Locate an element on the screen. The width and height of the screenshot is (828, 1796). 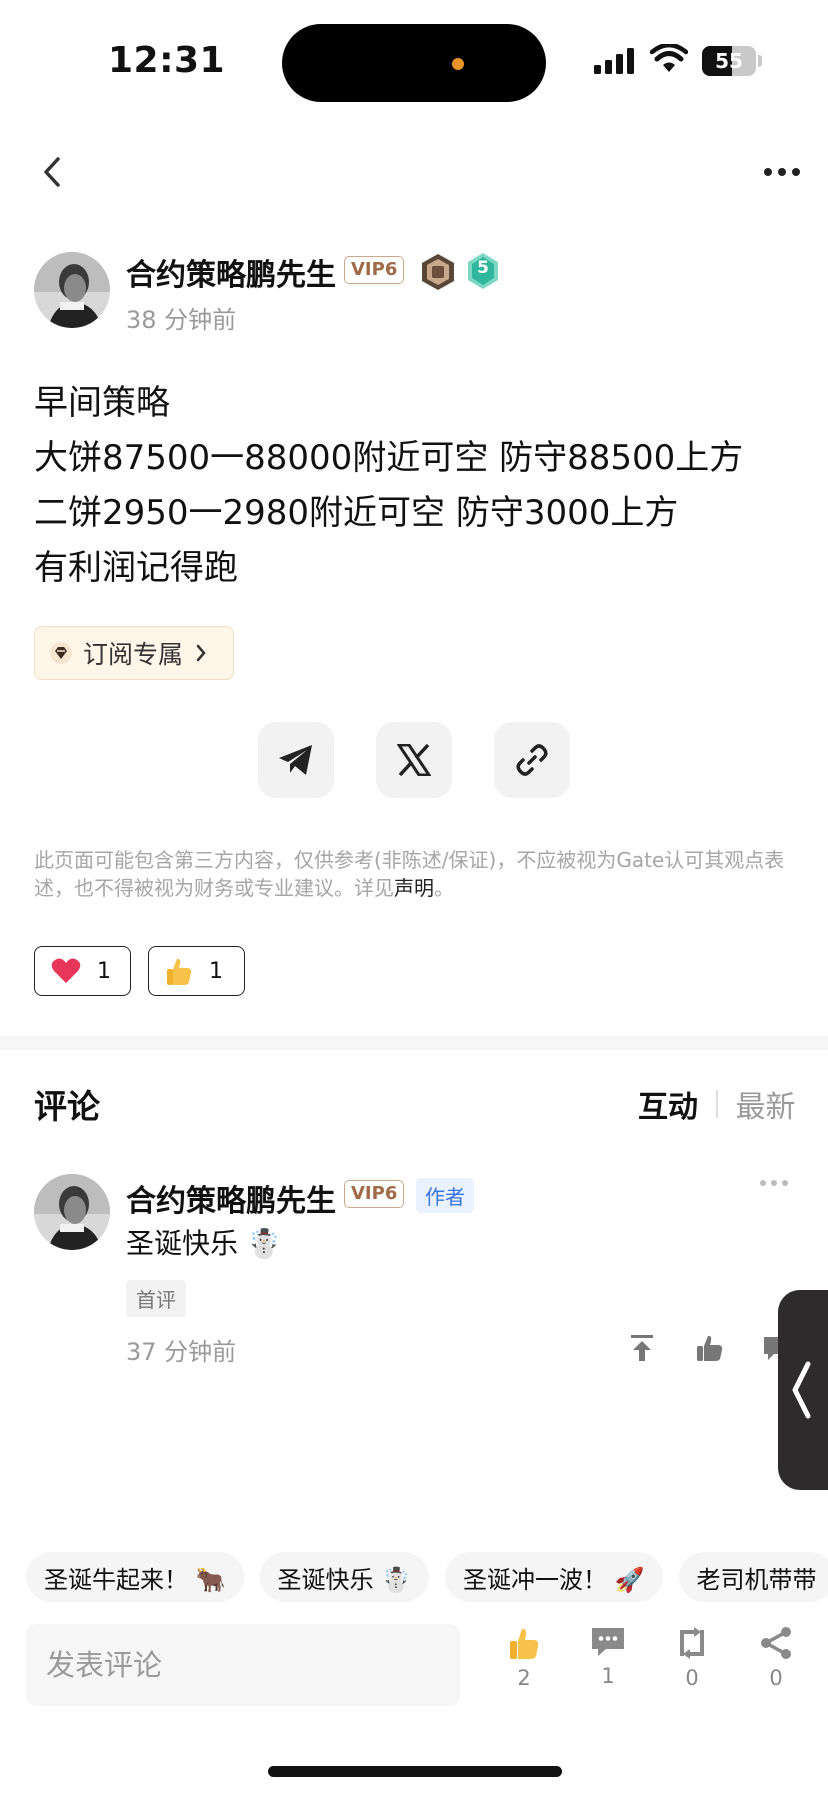
home-indicator is located at coordinates (415, 1771).